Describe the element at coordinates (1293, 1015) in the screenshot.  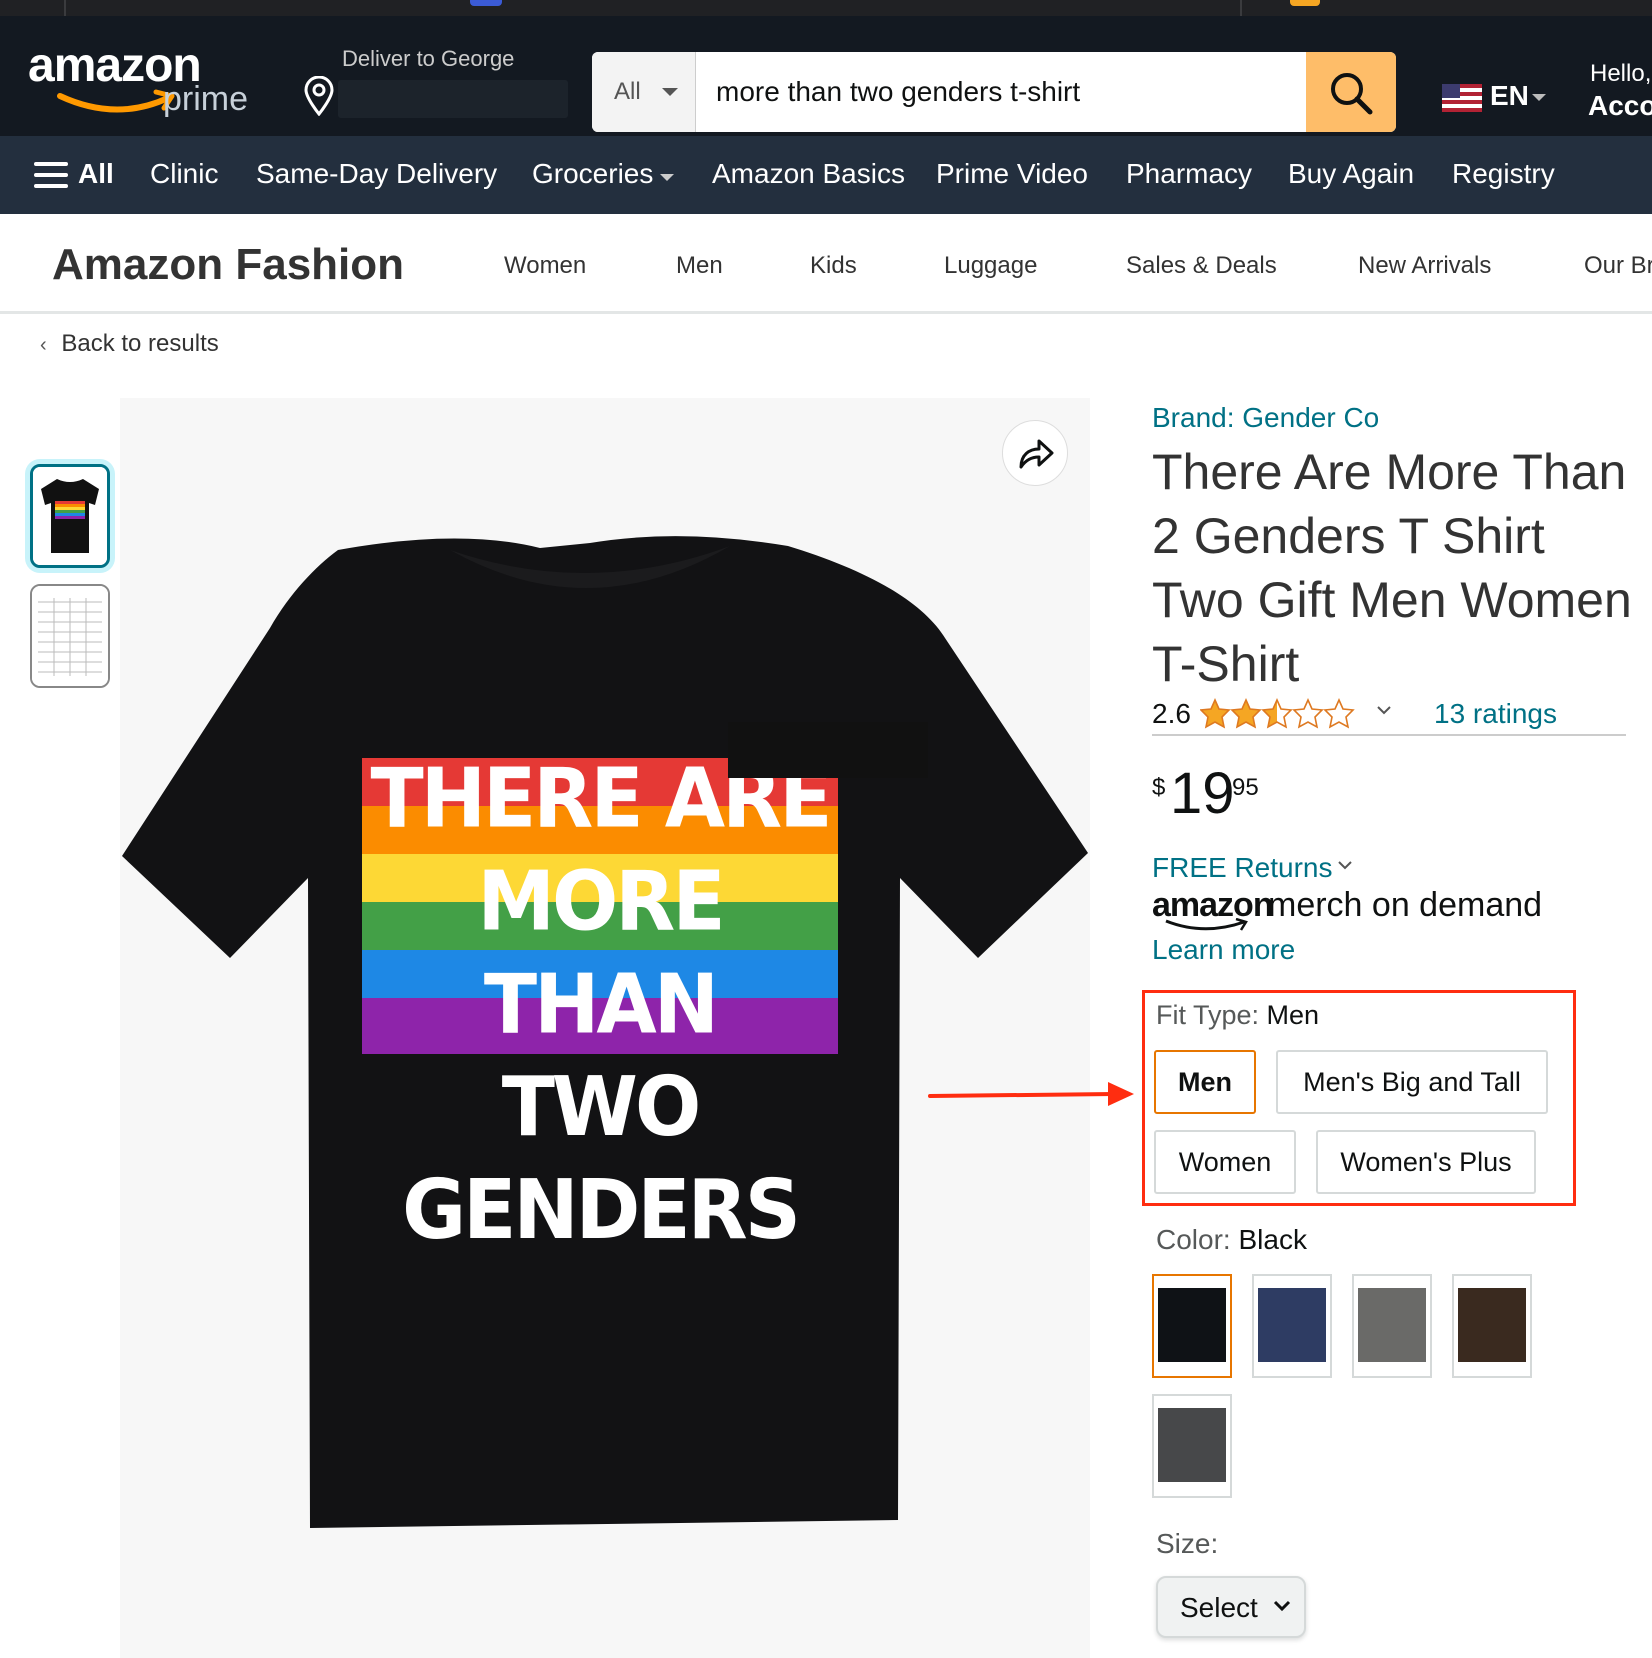
I see `fit-type-selected: Men` at that location.